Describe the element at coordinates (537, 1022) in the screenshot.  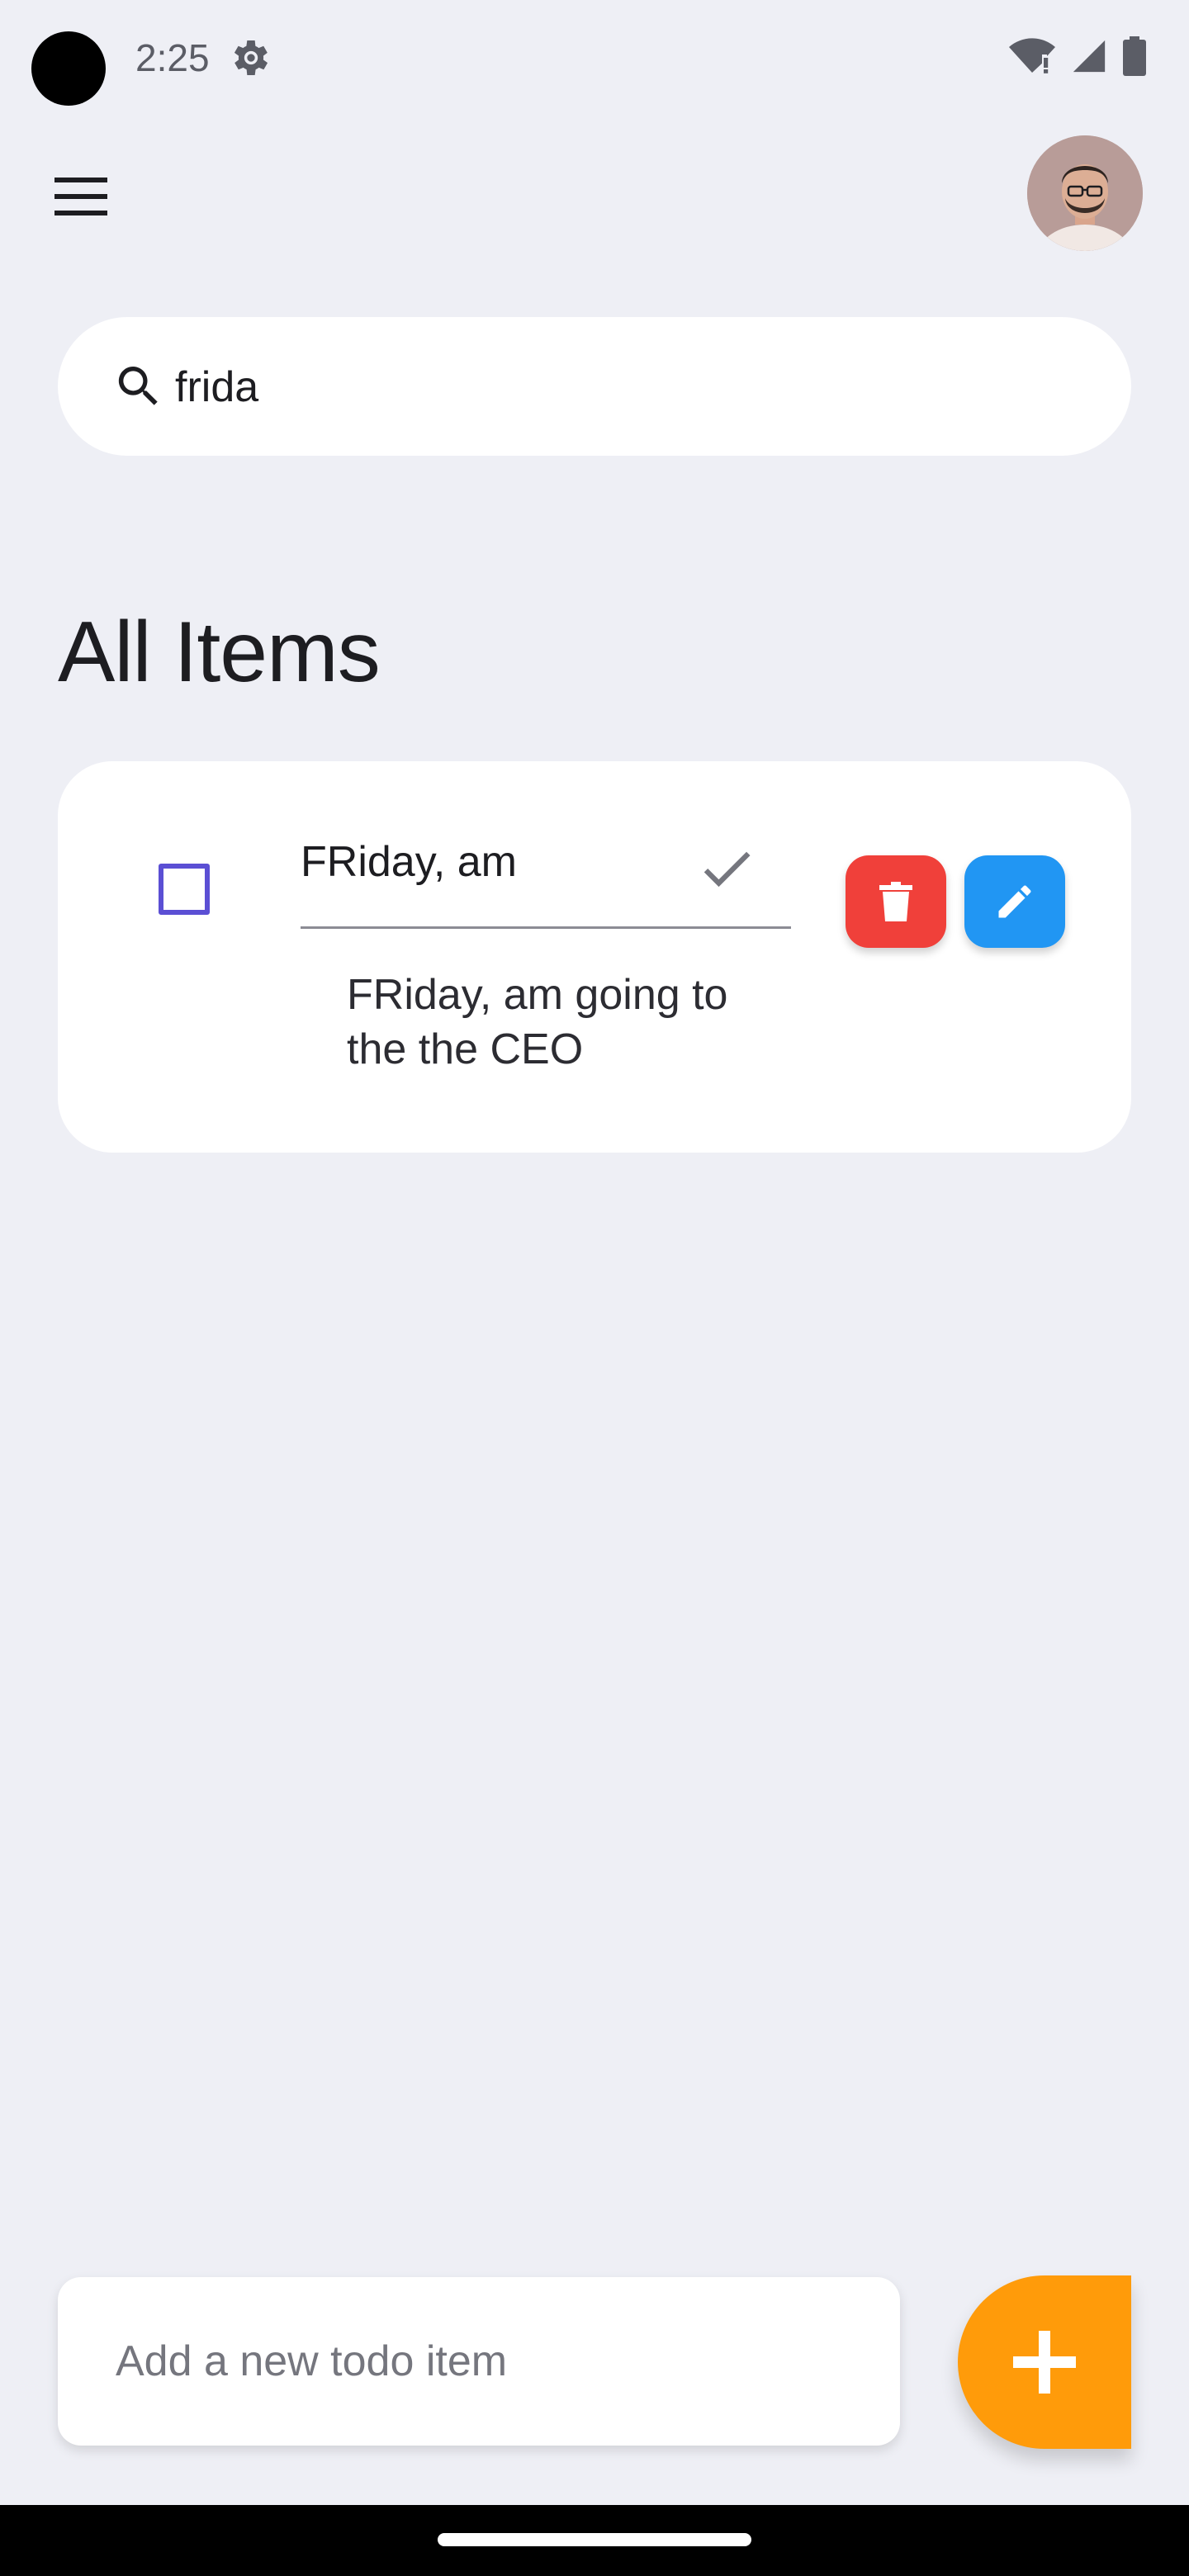
I see `todo-text: FRiday, am going to the the CEO` at that location.